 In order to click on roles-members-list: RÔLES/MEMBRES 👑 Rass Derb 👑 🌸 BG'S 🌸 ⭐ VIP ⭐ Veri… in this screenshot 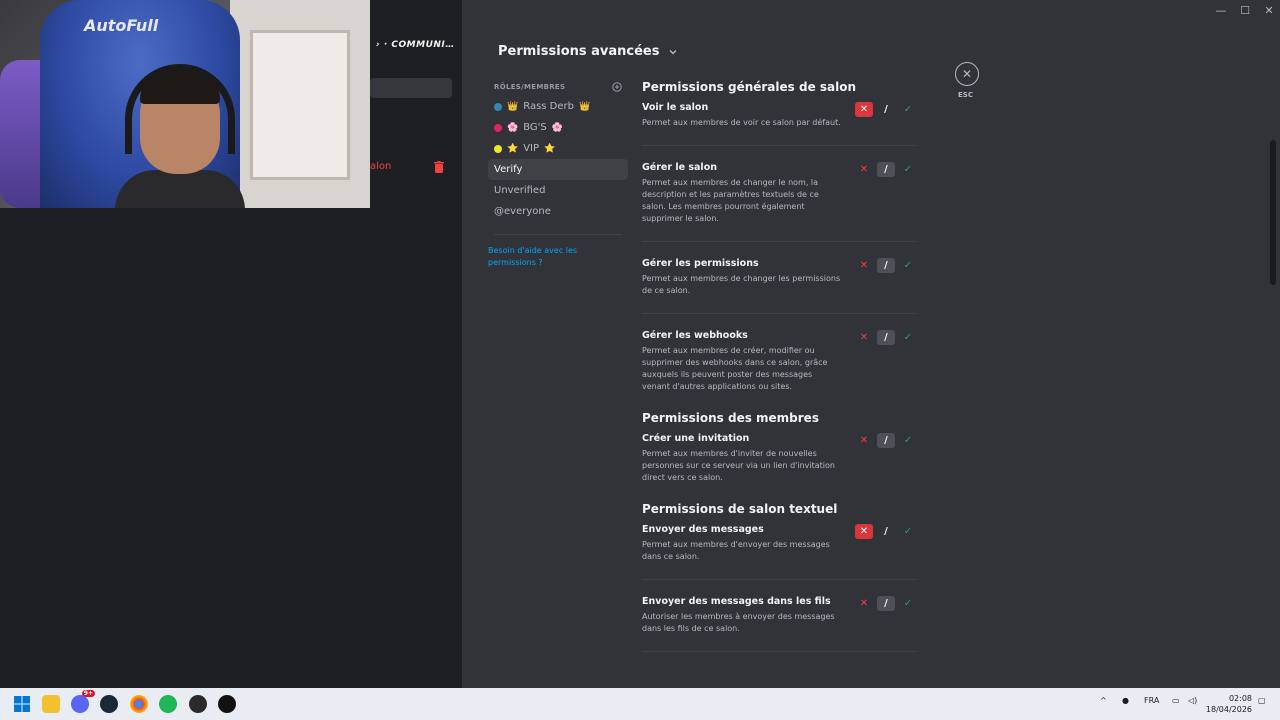, I will do `click(558, 174)`.